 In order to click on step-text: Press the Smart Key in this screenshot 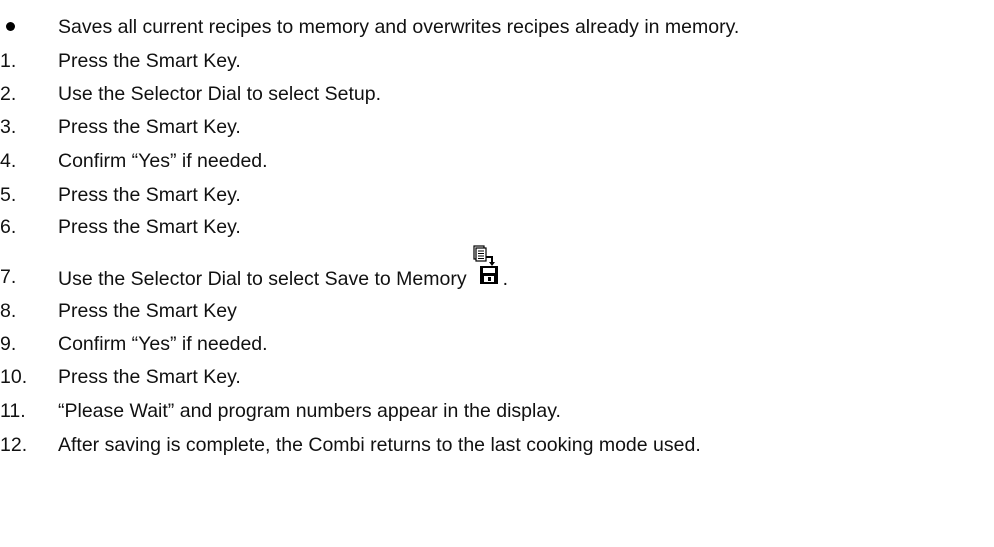, I will do `click(147, 311)`.